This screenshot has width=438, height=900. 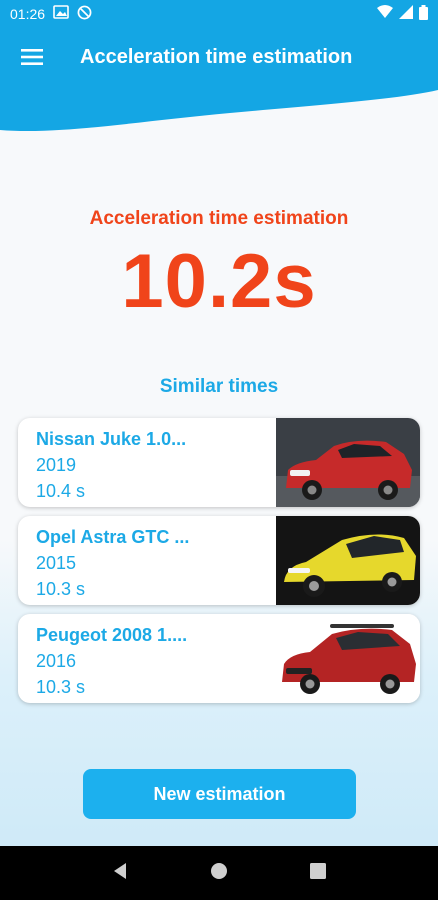 What do you see at coordinates (56, 661) in the screenshot?
I see `car-year: 2016` at bounding box center [56, 661].